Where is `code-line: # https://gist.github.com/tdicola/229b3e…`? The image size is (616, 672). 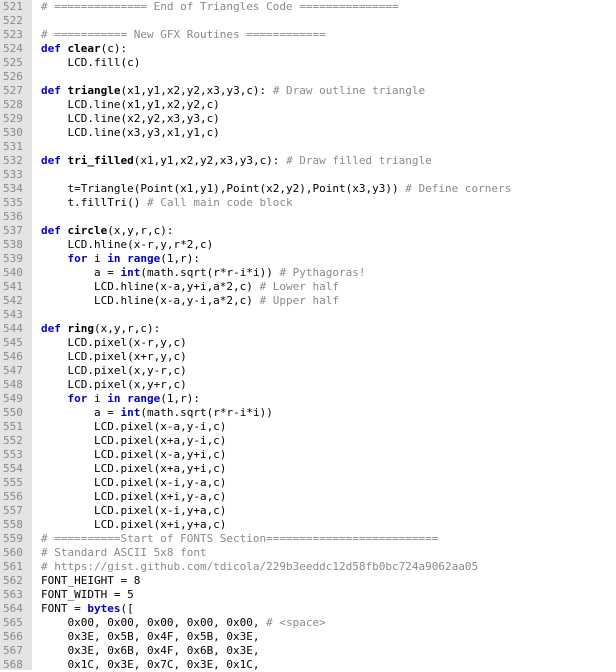 code-line: # https://gist.github.com/tdicola/229b3e… is located at coordinates (328, 567).